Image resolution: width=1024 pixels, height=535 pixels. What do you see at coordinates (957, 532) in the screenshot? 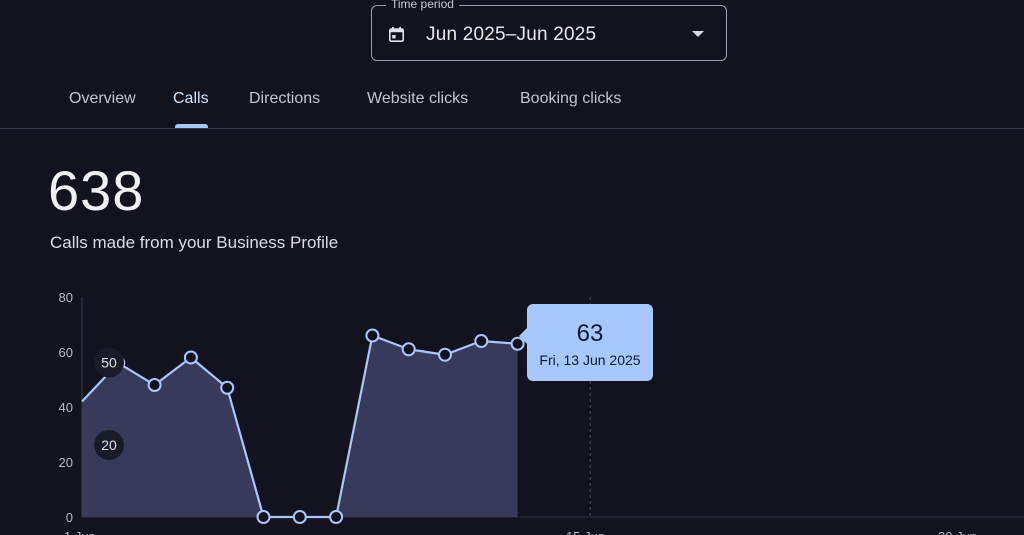
I see `x-tick-label: 30 Jun` at bounding box center [957, 532].